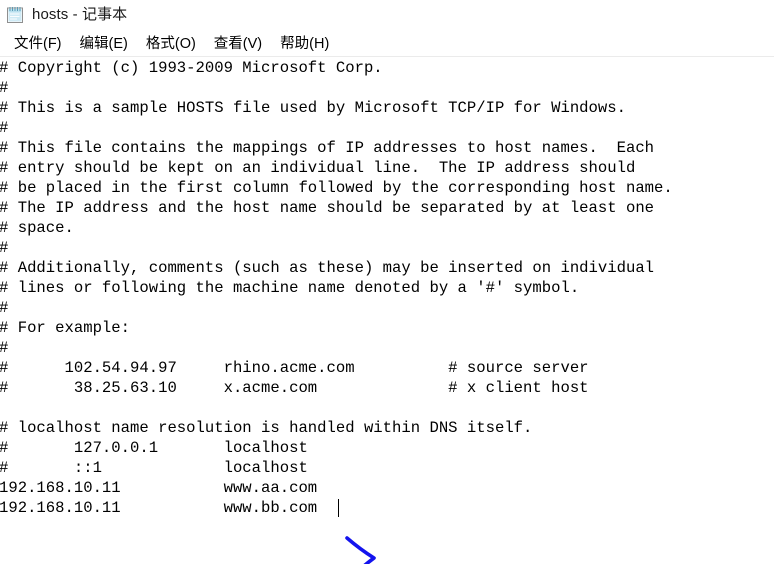 The image size is (774, 564). Describe the element at coordinates (104, 45) in the screenshot. I see `menu-item-edit: 编辑(E)` at that location.